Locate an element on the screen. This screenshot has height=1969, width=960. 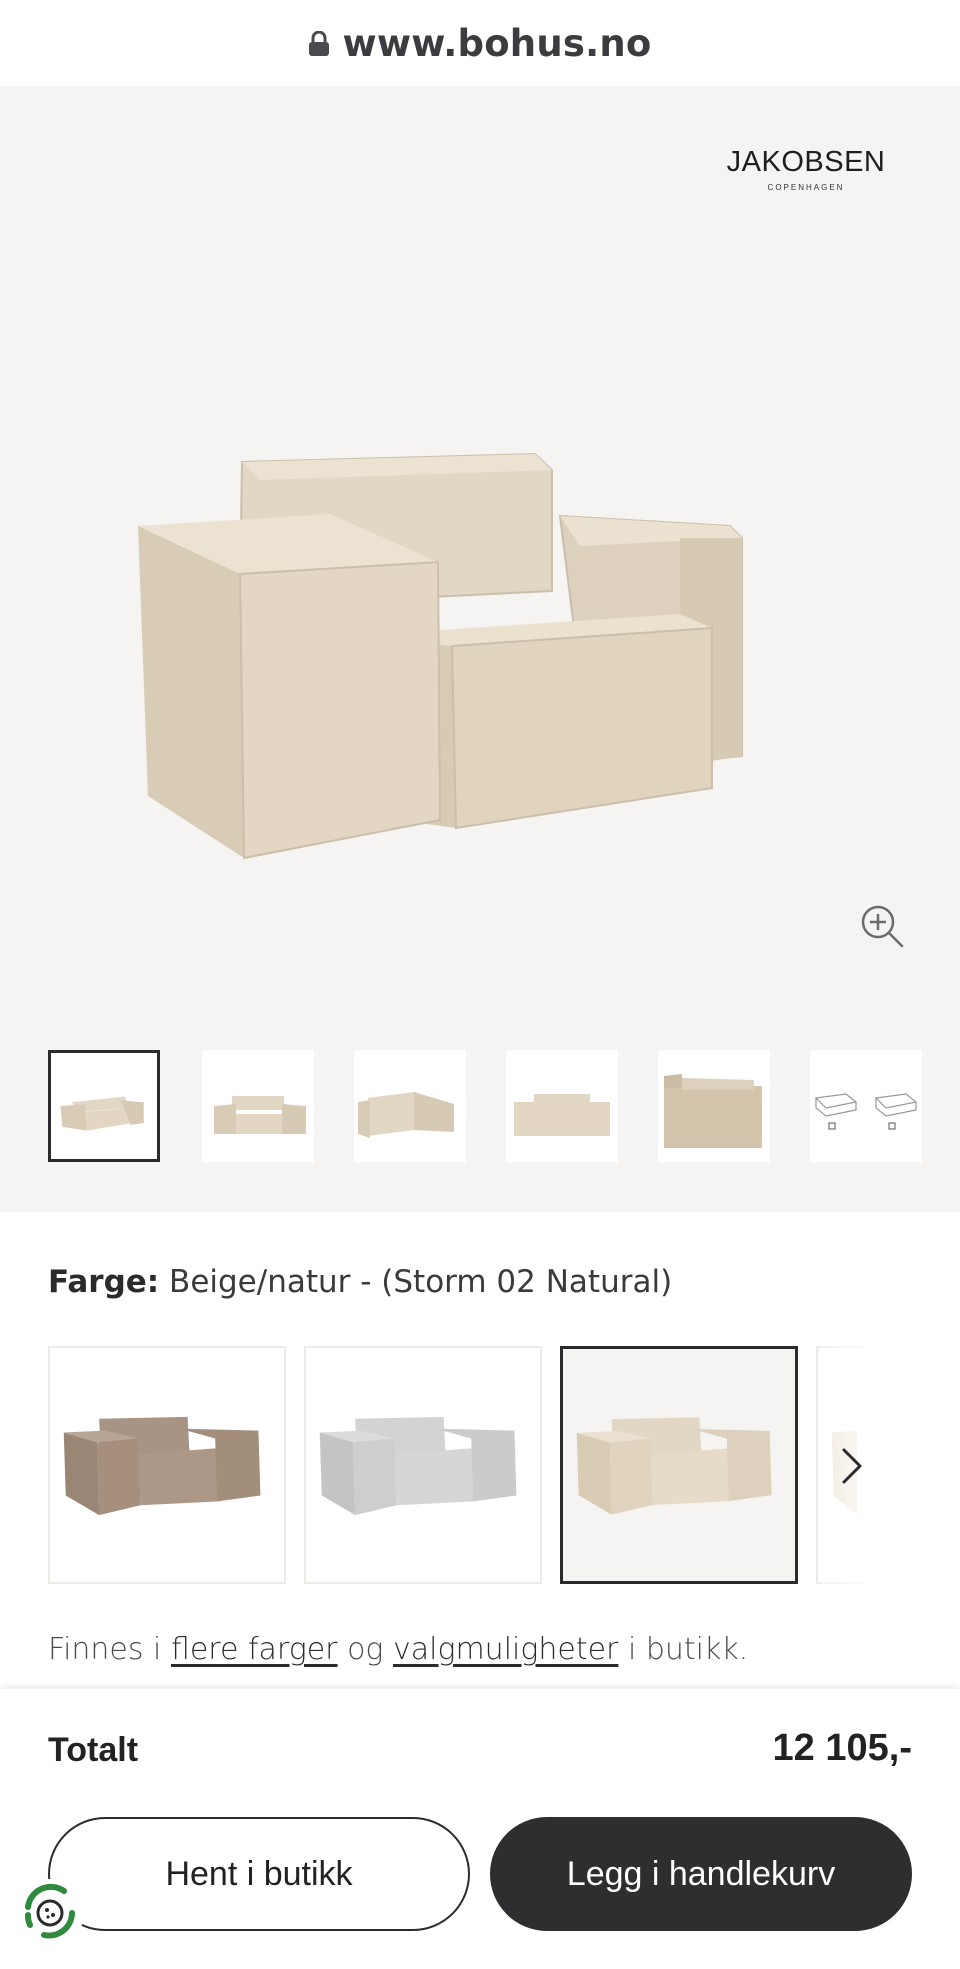
thumbnail-strip is located at coordinates (488, 1106).